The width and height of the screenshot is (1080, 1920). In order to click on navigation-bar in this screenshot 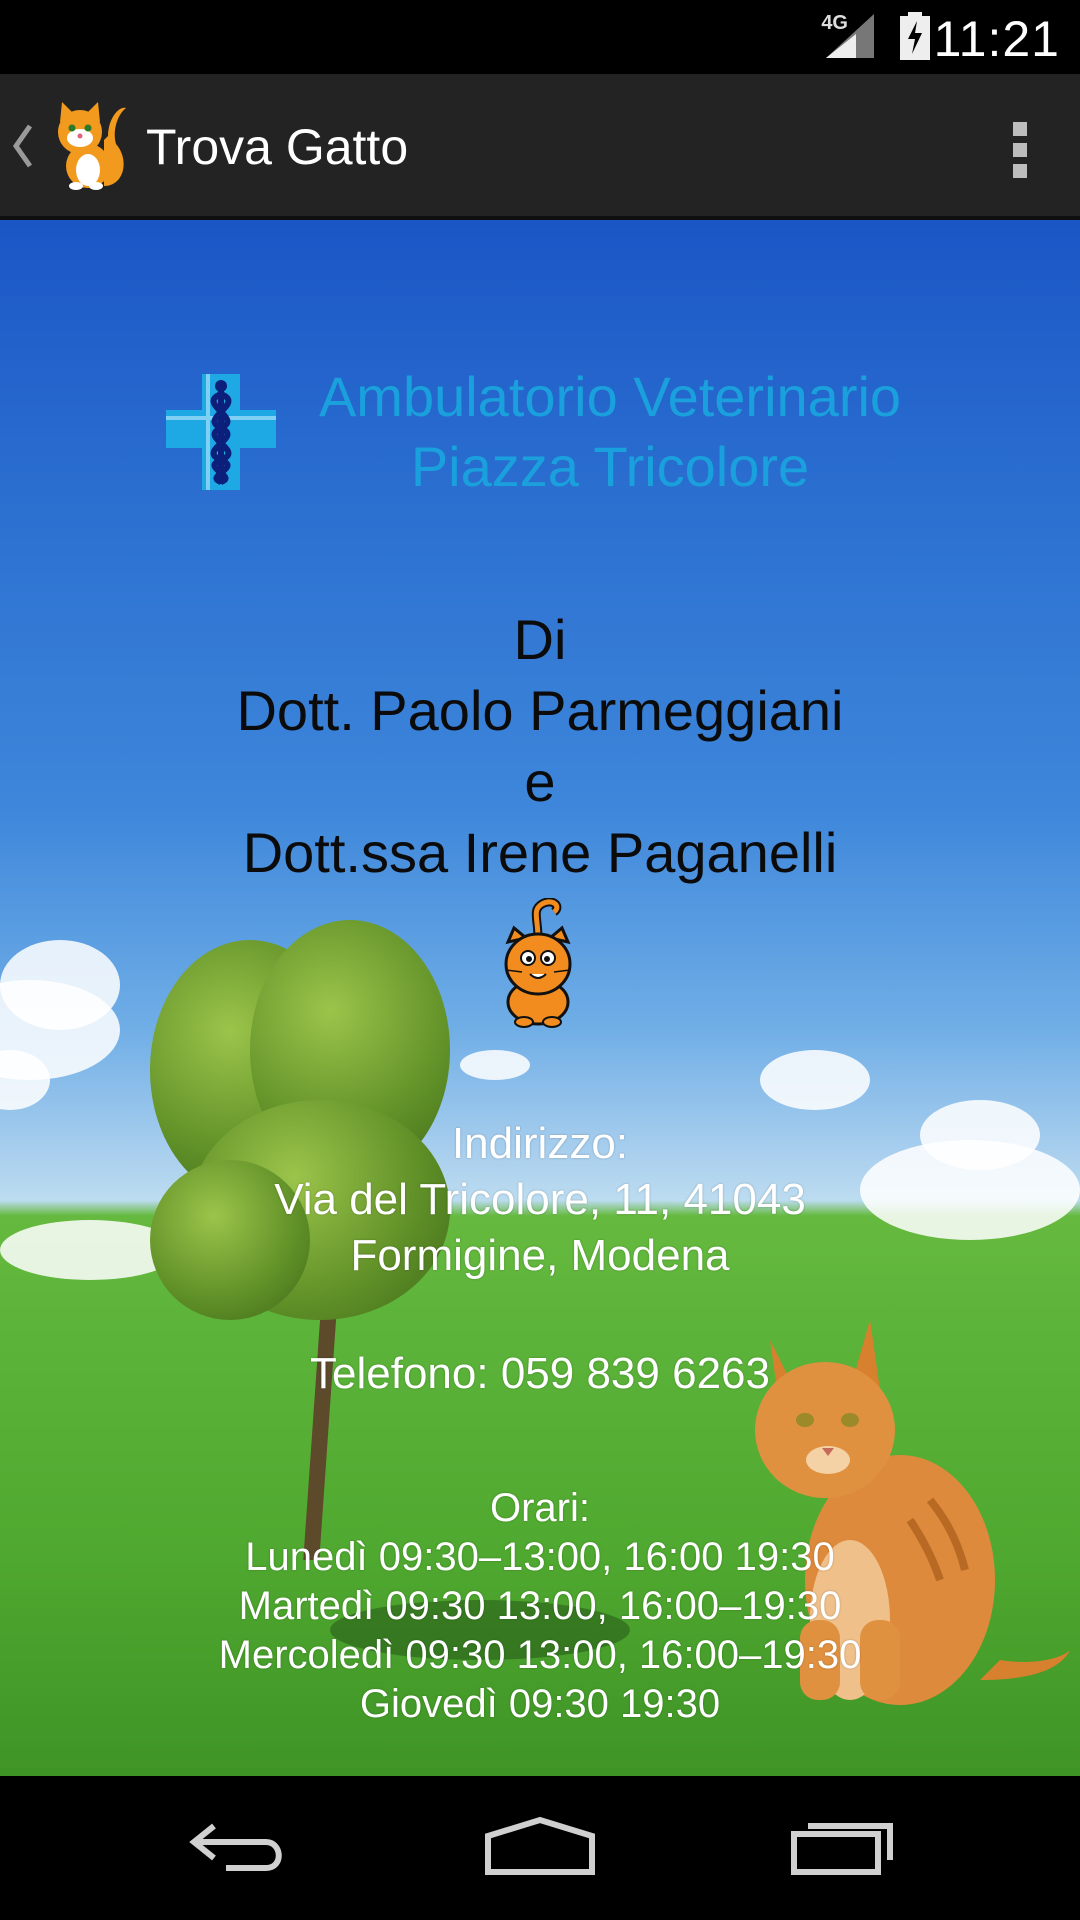, I will do `click(540, 1848)`.